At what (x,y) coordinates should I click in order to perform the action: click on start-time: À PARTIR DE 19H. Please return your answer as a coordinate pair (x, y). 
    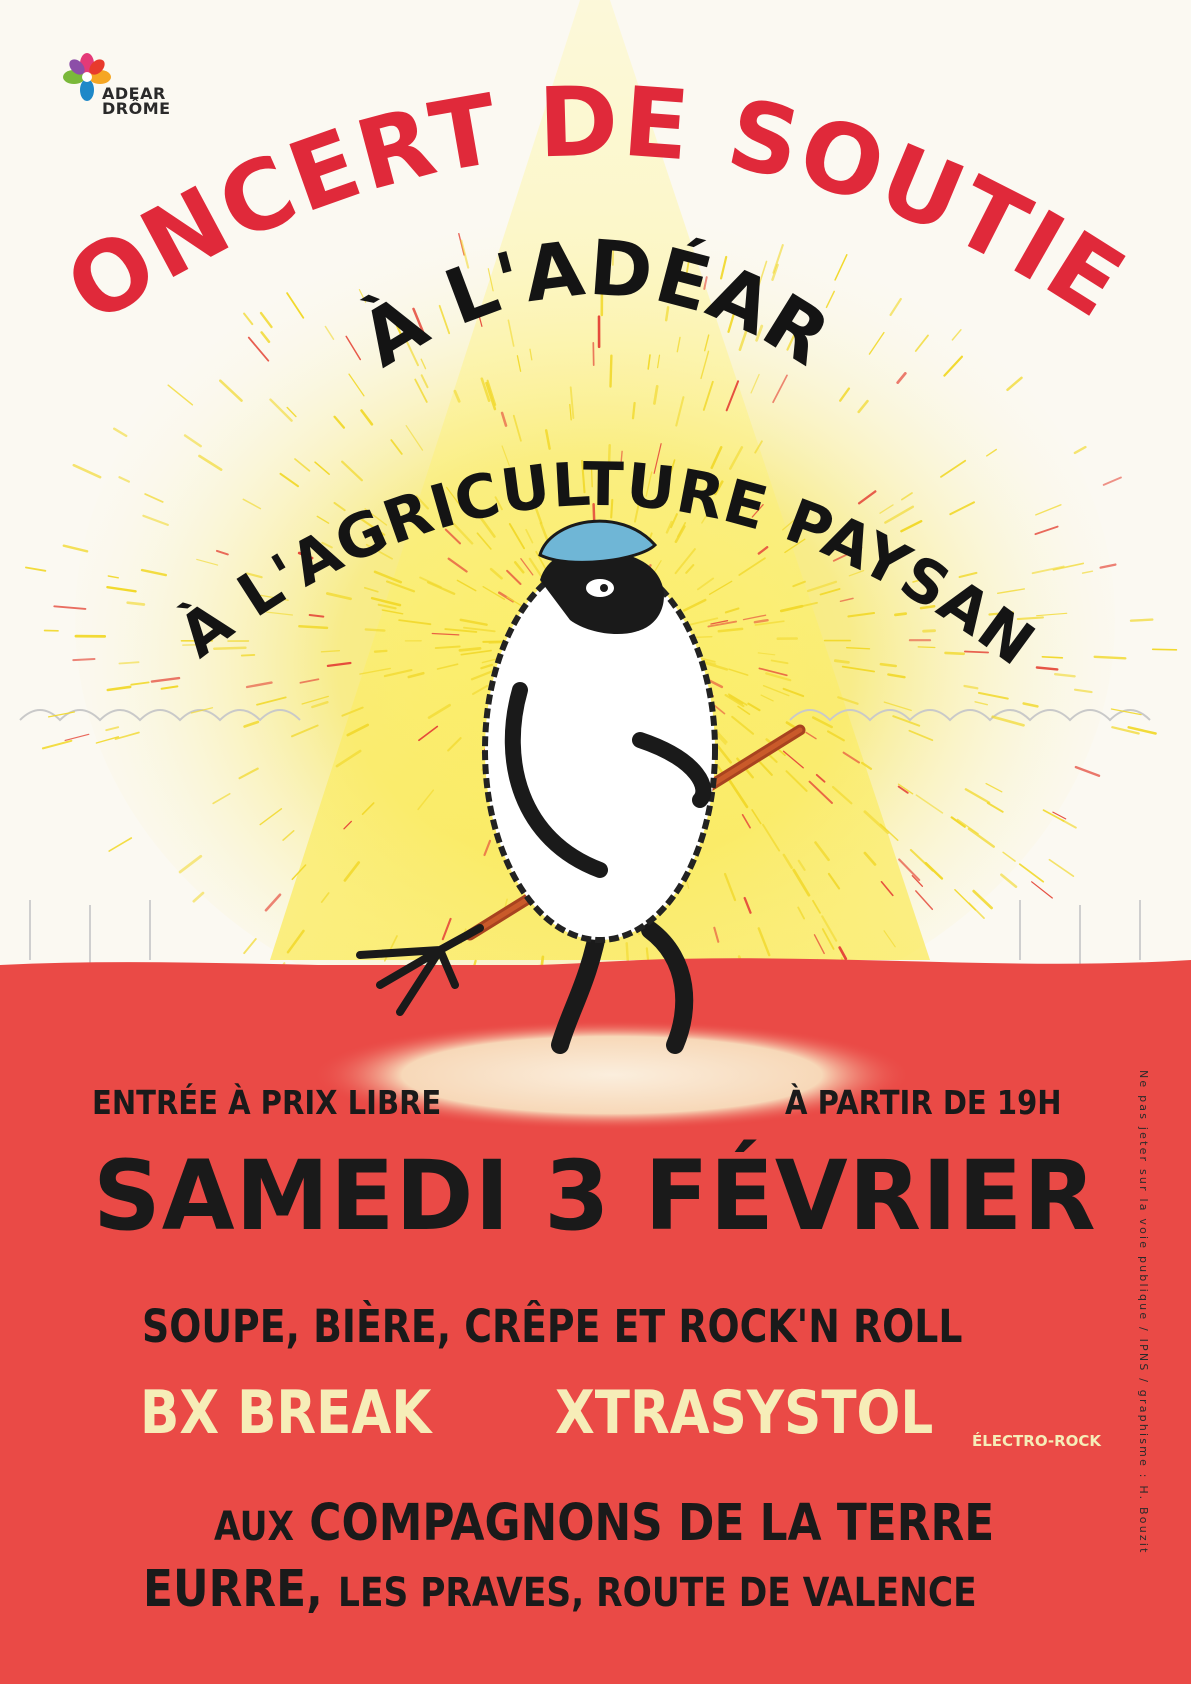
    Looking at the image, I should click on (923, 1102).